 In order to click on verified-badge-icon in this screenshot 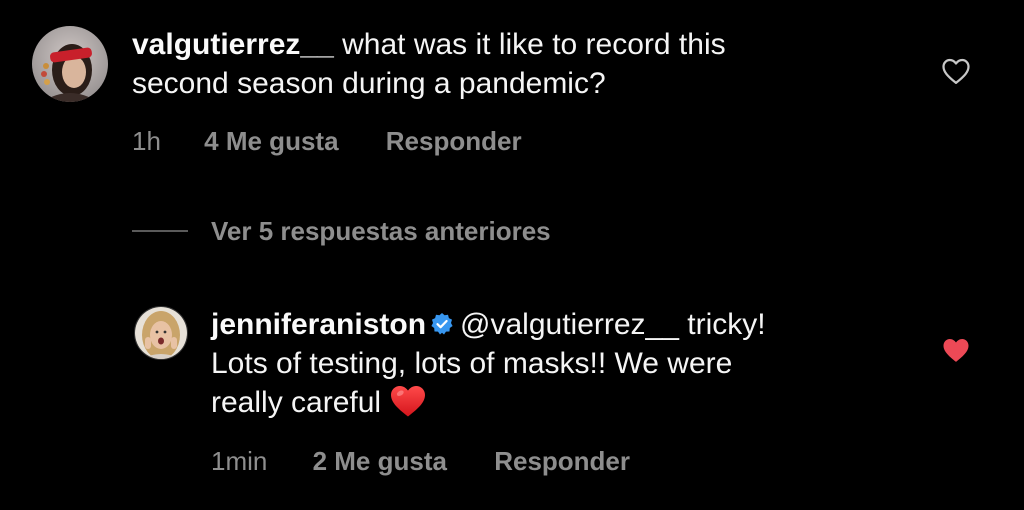, I will do `click(442, 321)`.